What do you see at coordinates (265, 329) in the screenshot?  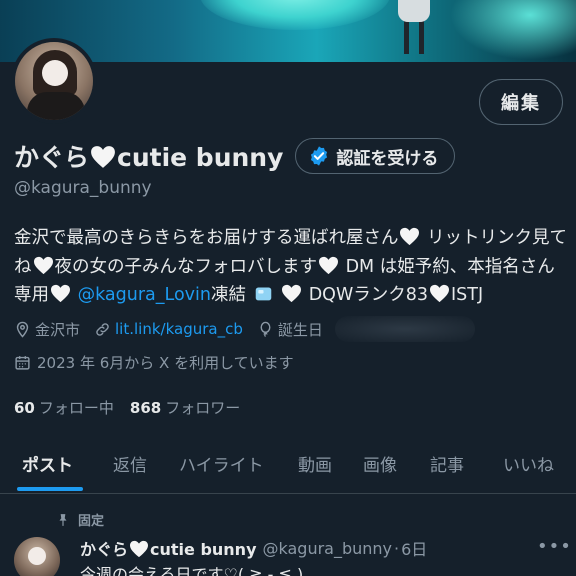 I see `balloon-icon` at bounding box center [265, 329].